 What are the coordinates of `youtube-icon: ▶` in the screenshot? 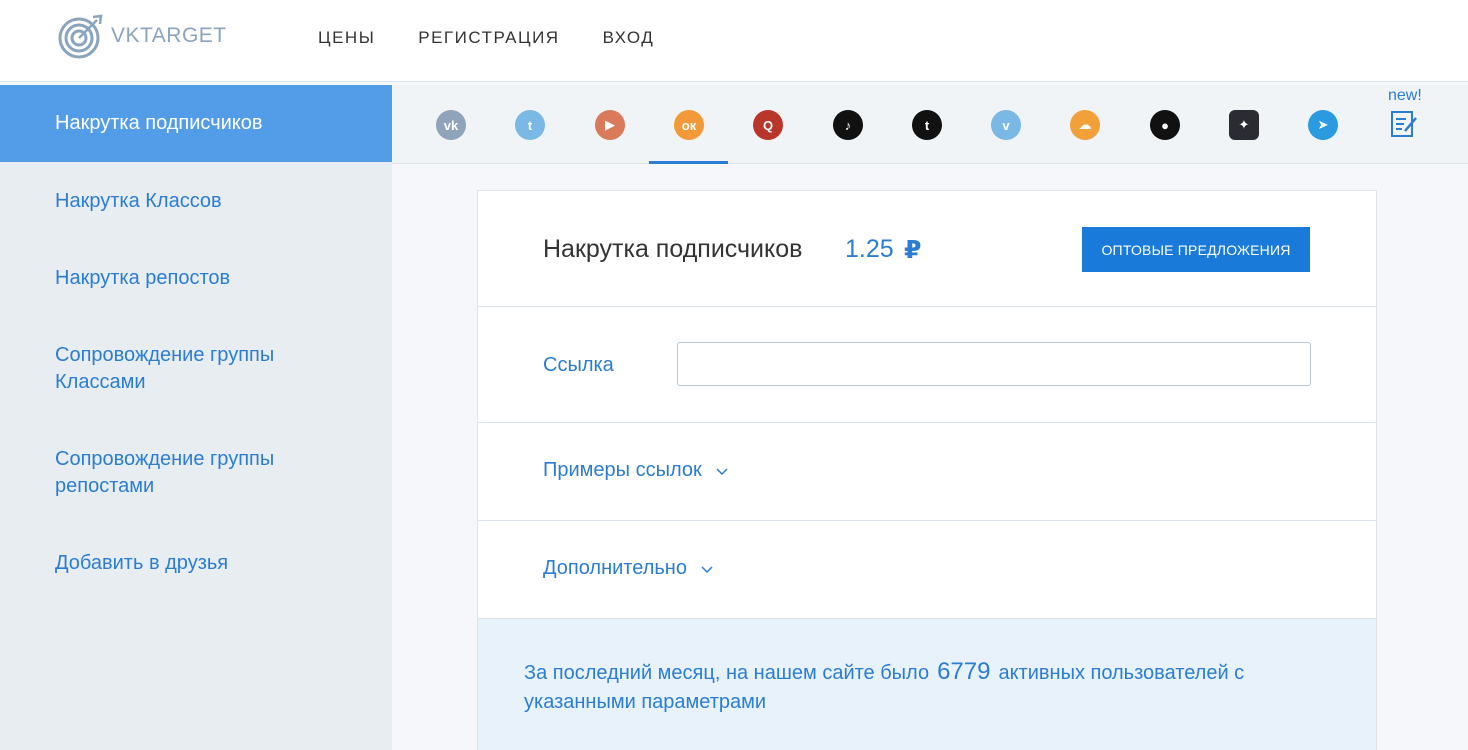 It's located at (610, 125).